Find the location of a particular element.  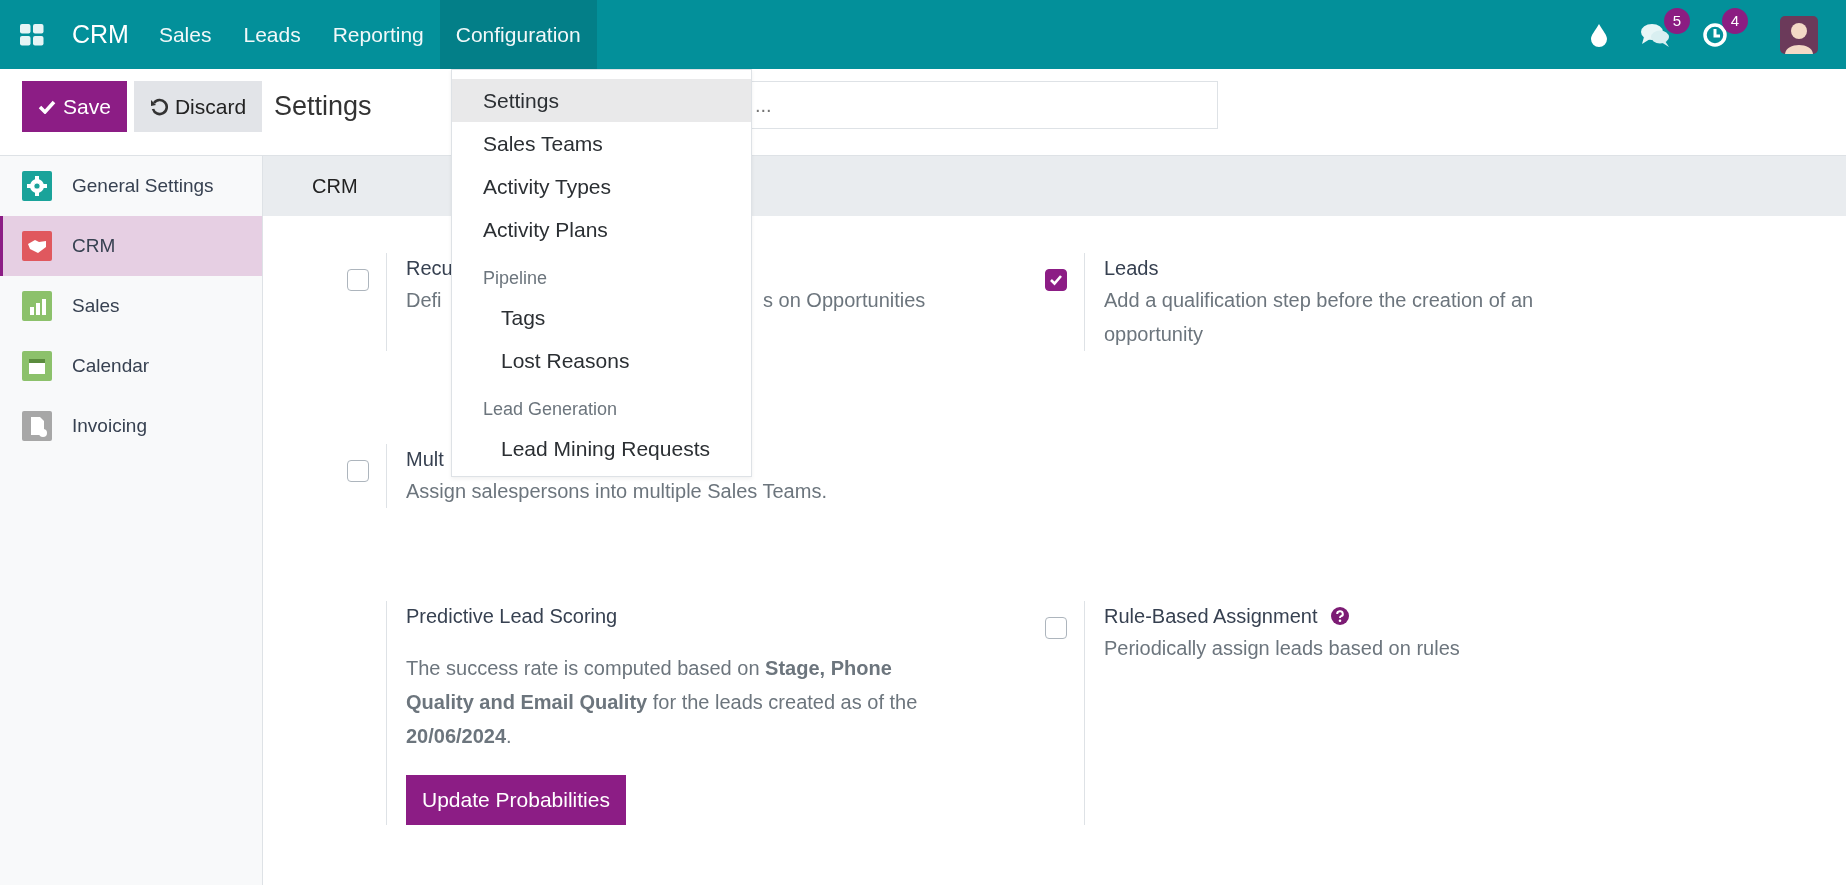

page-title: Settings is located at coordinates (323, 106).